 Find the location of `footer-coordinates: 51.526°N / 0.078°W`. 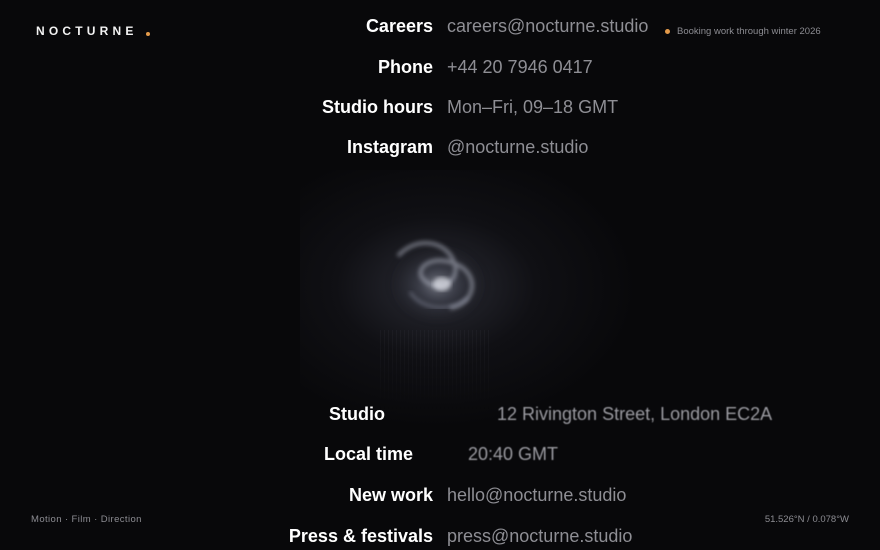

footer-coordinates: 51.526°N / 0.078°W is located at coordinates (806, 519).